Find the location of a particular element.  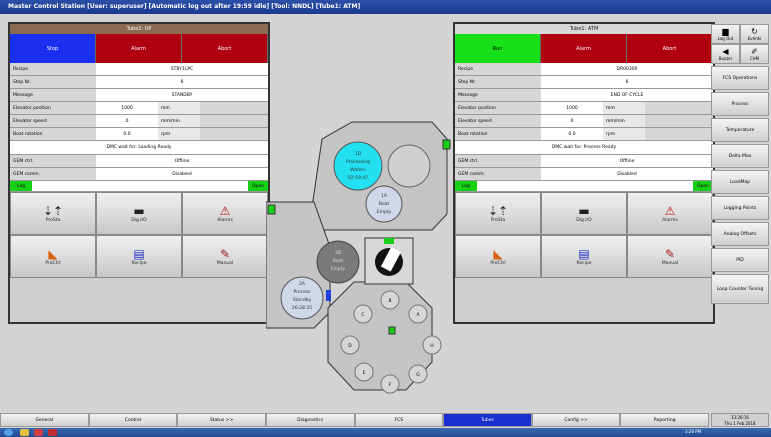

recipe-icon: ▤ is located at coordinates (139, 254).